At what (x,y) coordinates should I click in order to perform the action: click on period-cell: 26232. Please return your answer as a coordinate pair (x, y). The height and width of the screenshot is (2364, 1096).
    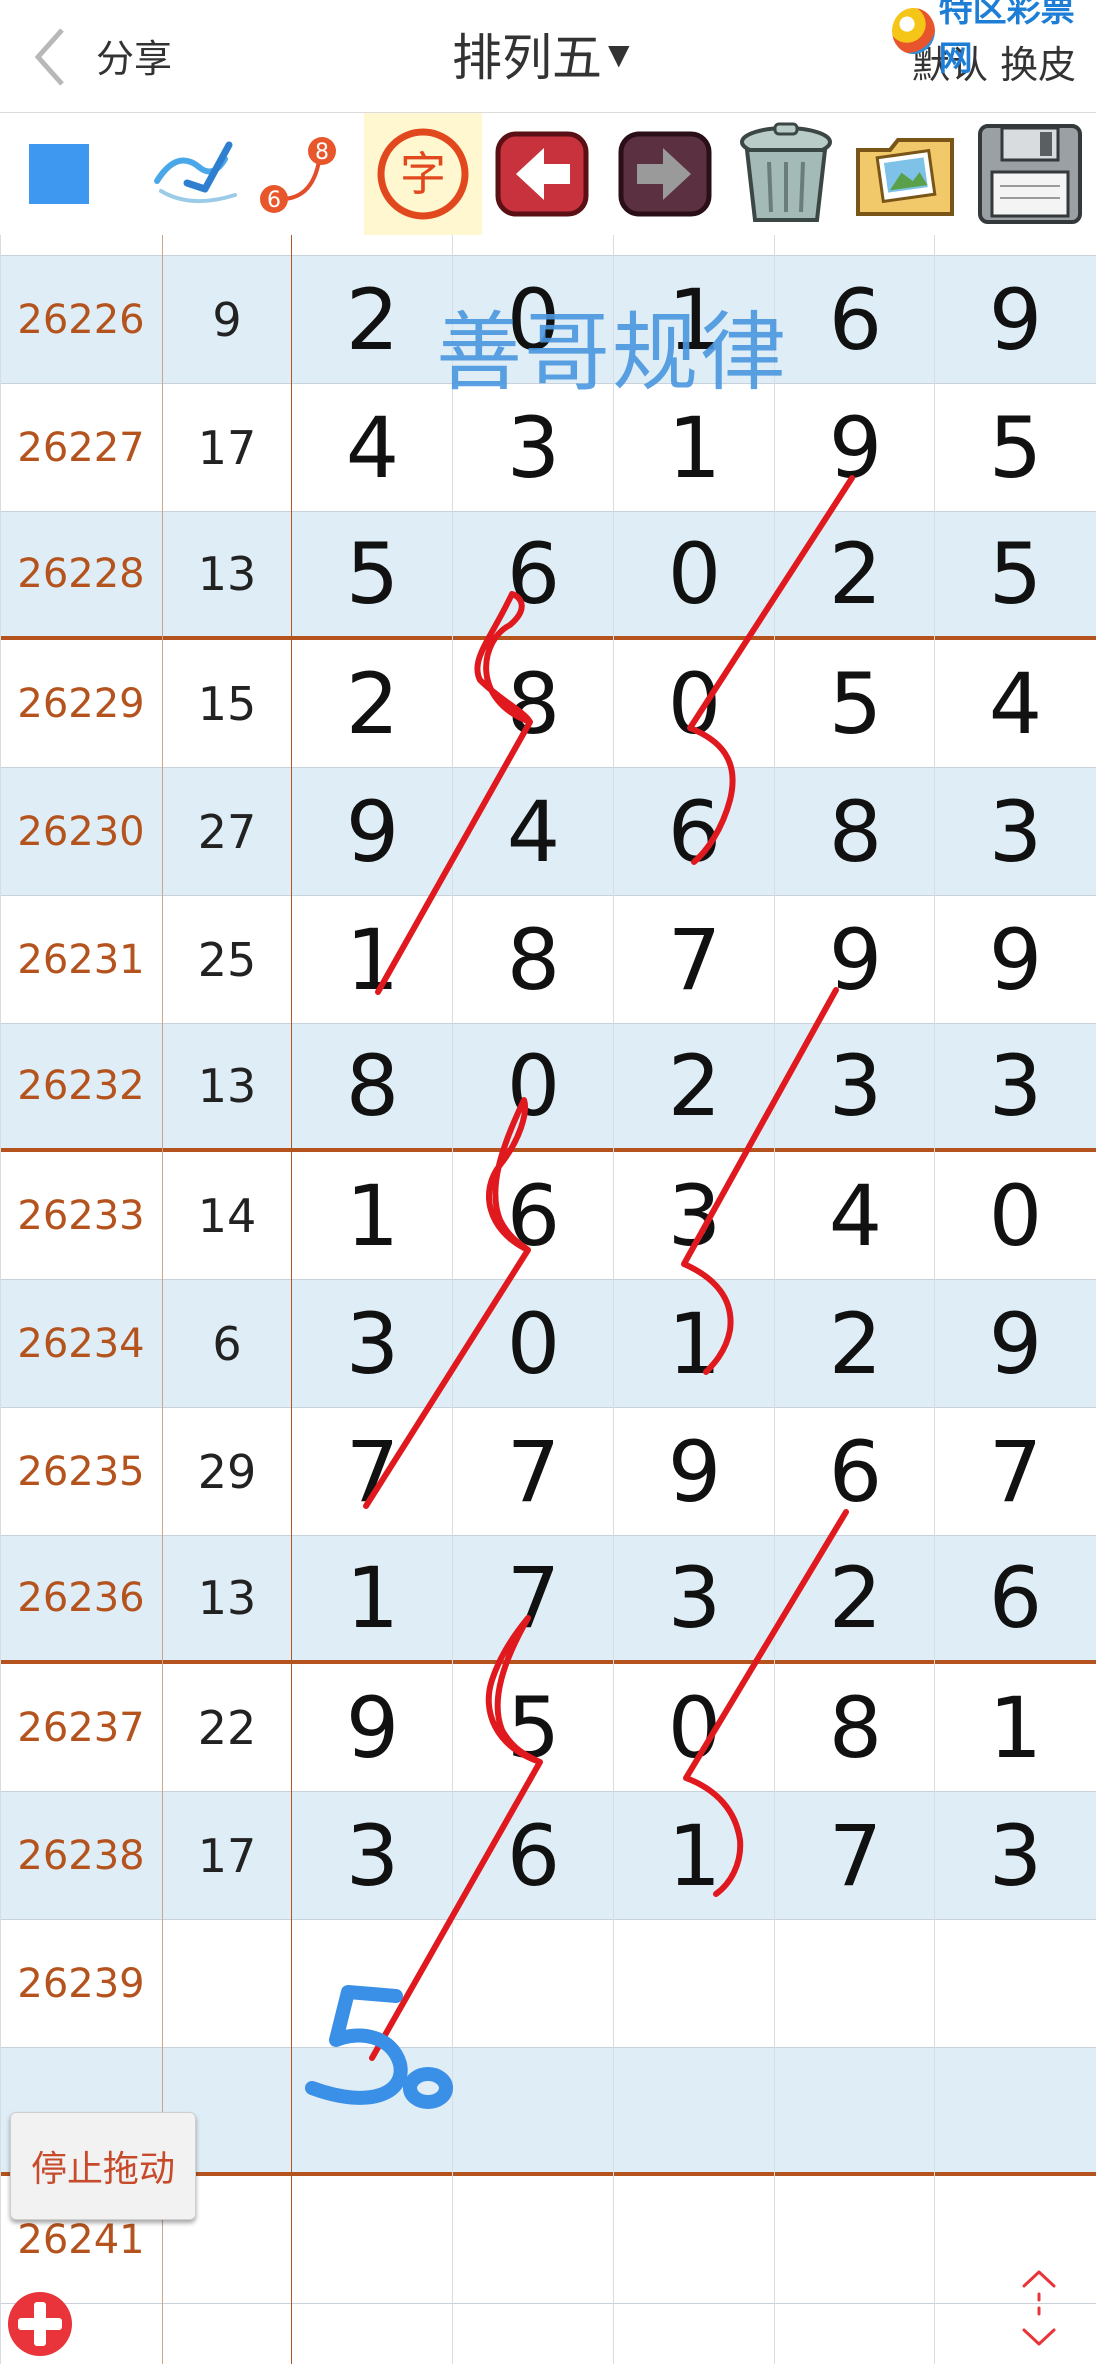
    Looking at the image, I should click on (81, 1086).